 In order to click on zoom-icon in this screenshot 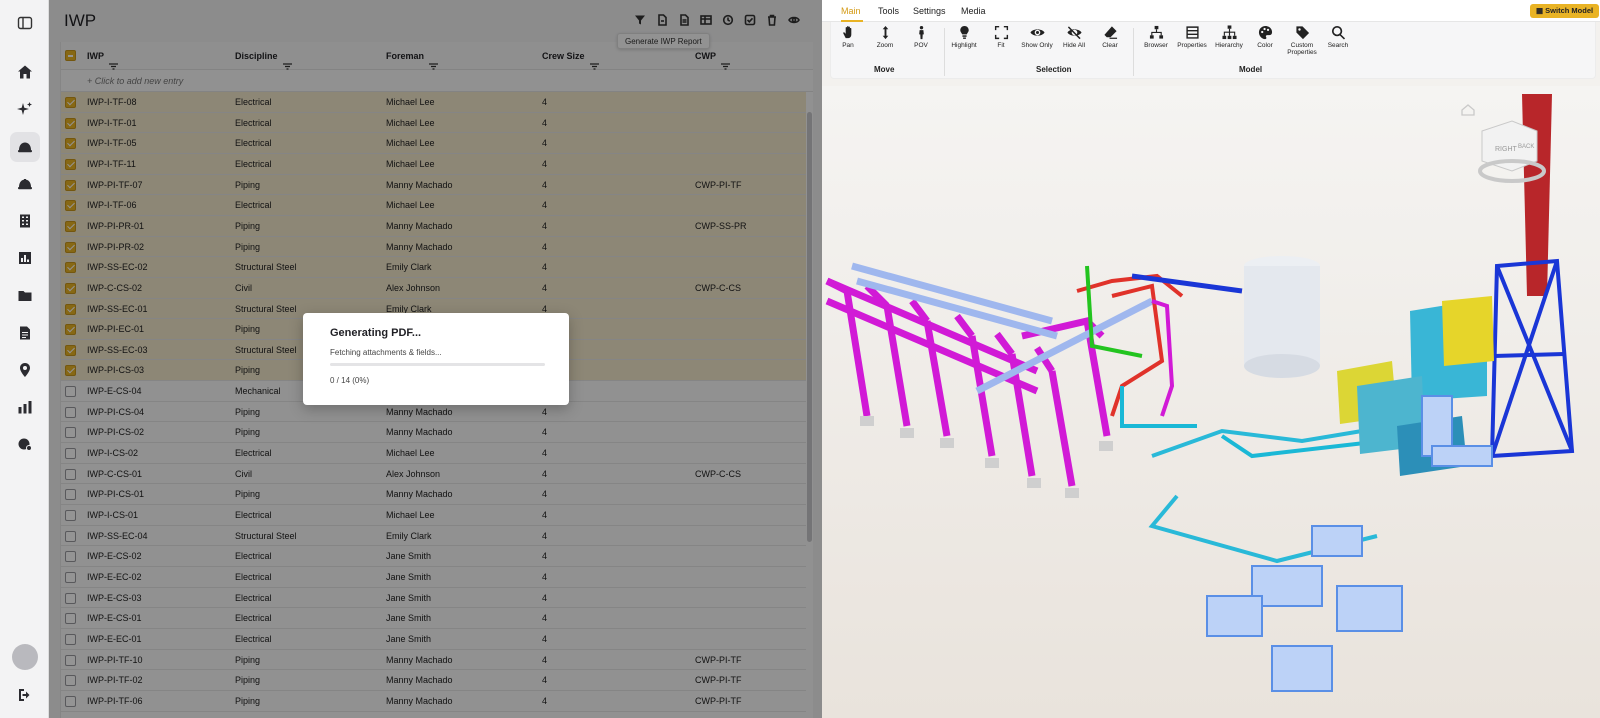, I will do `click(885, 32)`.